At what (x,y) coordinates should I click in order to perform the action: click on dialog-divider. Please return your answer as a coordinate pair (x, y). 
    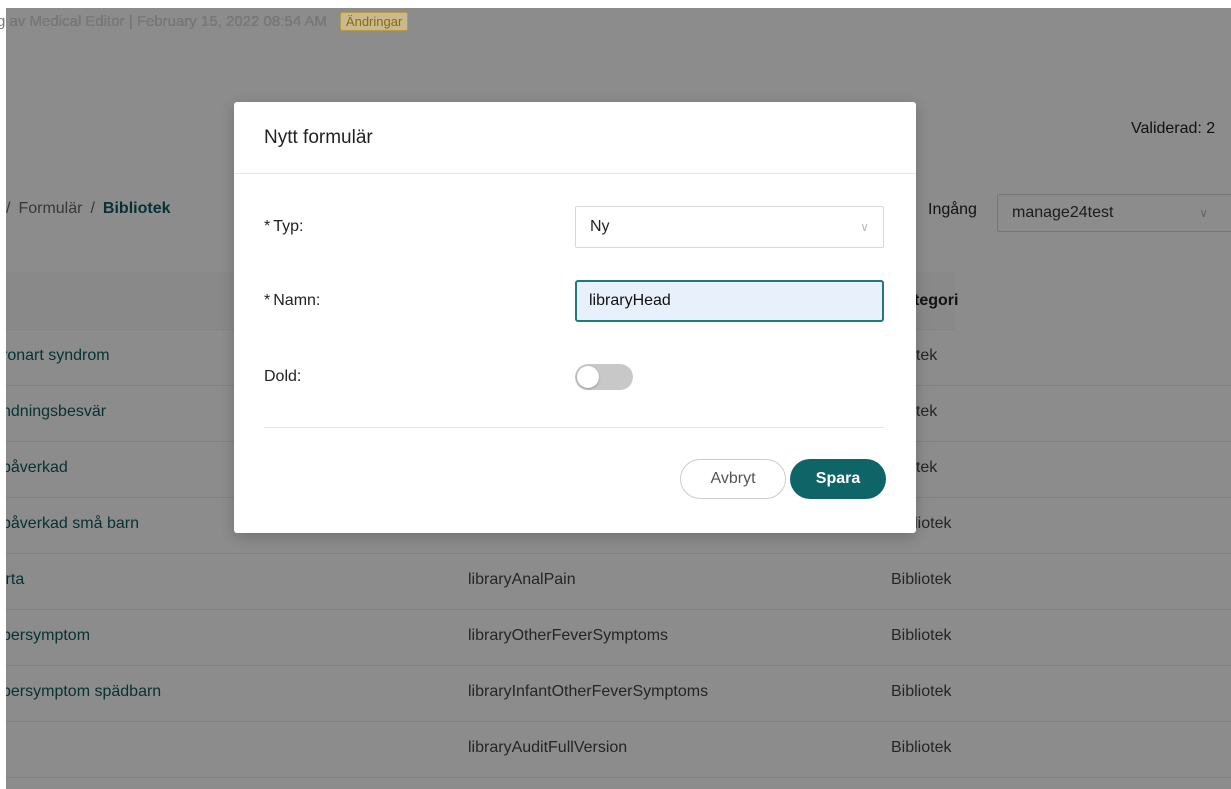
    Looking at the image, I should click on (574, 427).